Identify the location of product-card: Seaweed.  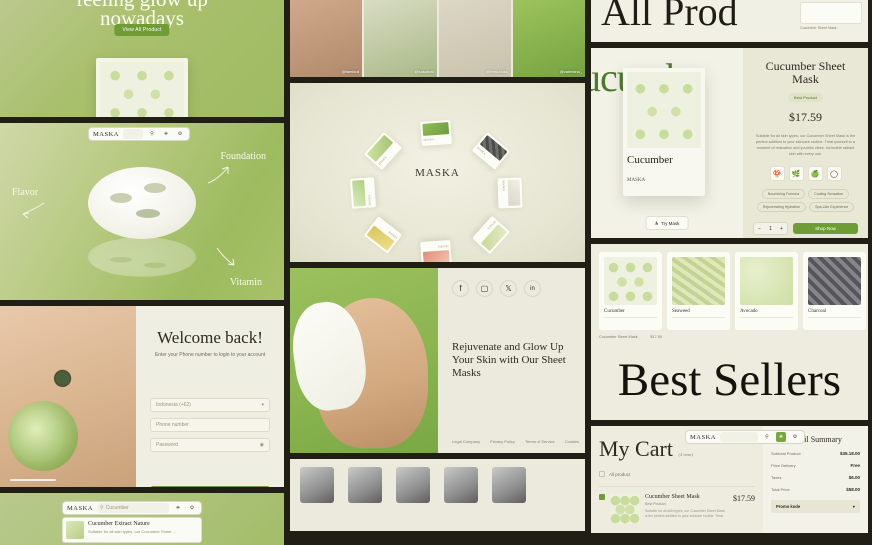
(698, 291).